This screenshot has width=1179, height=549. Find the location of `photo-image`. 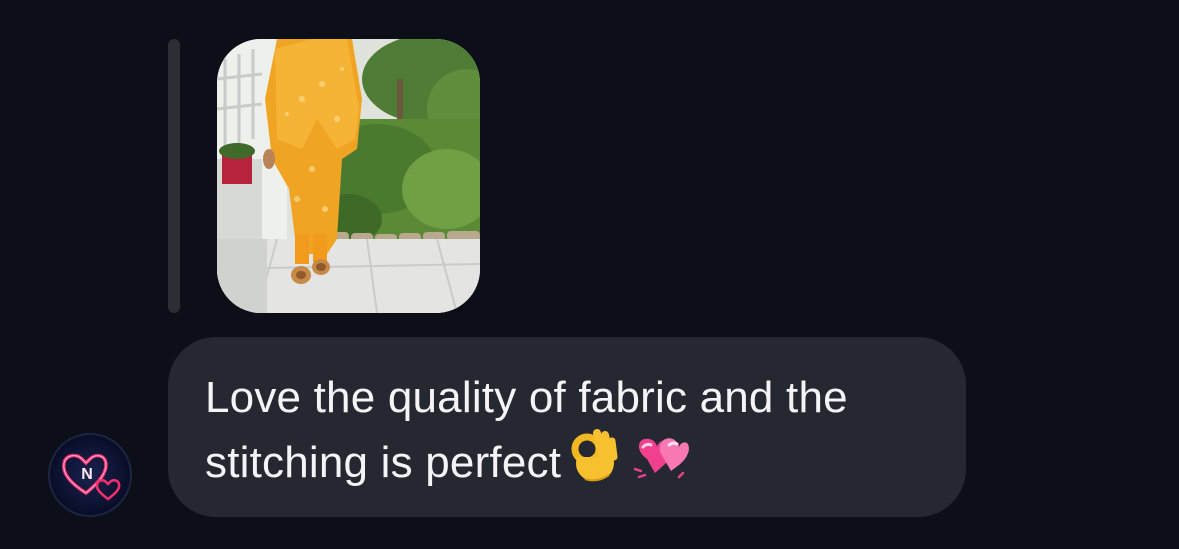

photo-image is located at coordinates (348, 176).